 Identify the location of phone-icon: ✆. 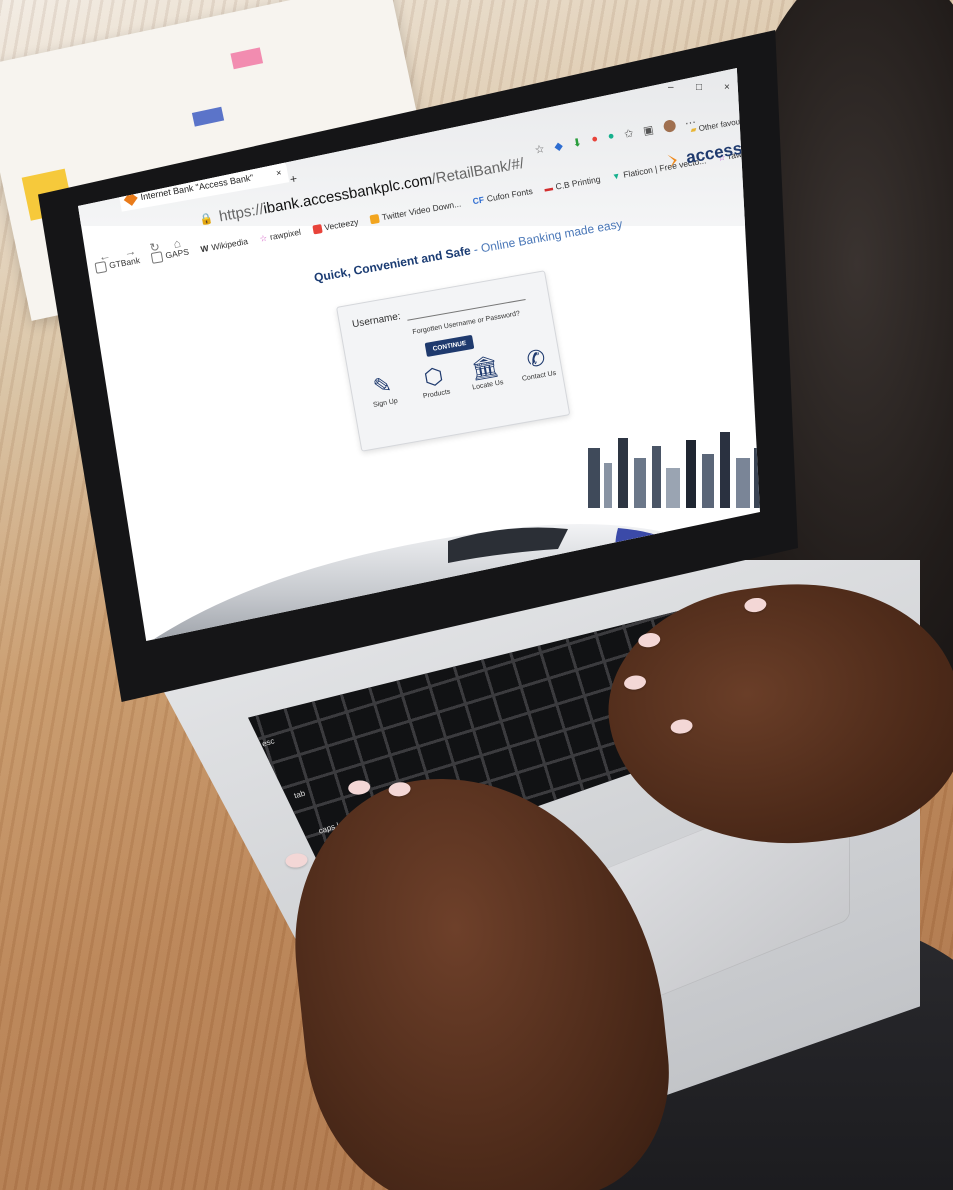
(536, 358).